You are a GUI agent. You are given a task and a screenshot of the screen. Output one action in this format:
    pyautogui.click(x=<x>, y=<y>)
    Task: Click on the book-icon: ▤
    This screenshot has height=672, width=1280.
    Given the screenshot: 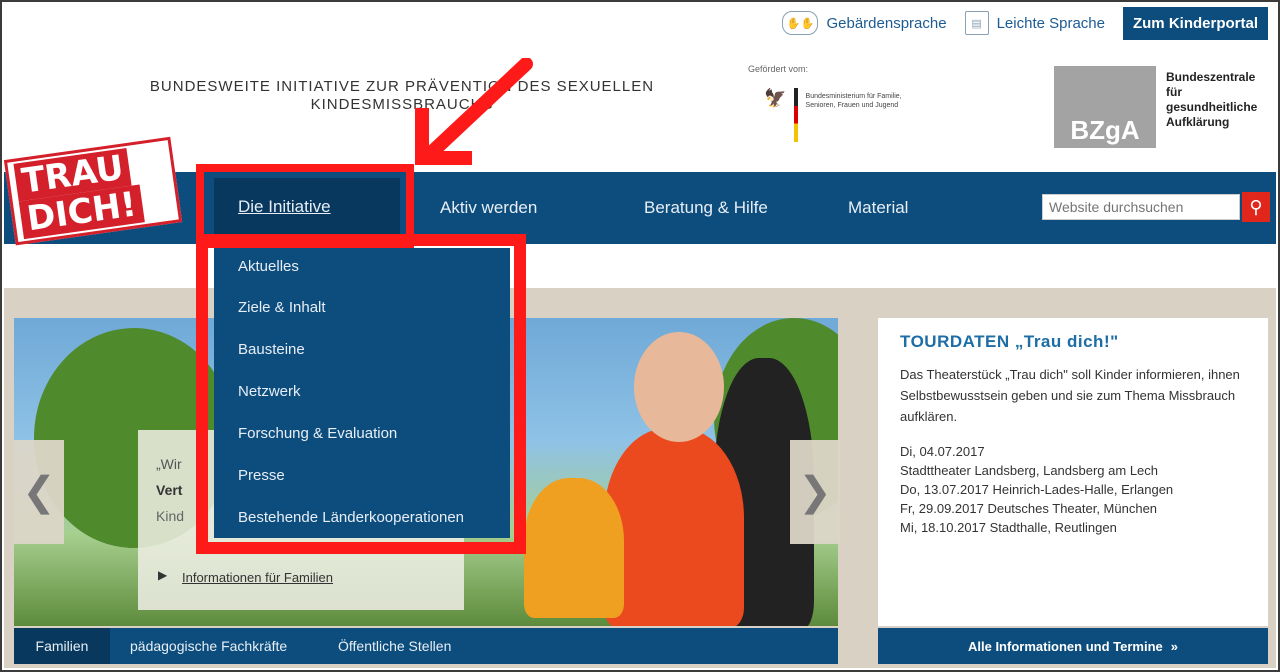 What is the action you would take?
    pyautogui.click(x=976, y=23)
    